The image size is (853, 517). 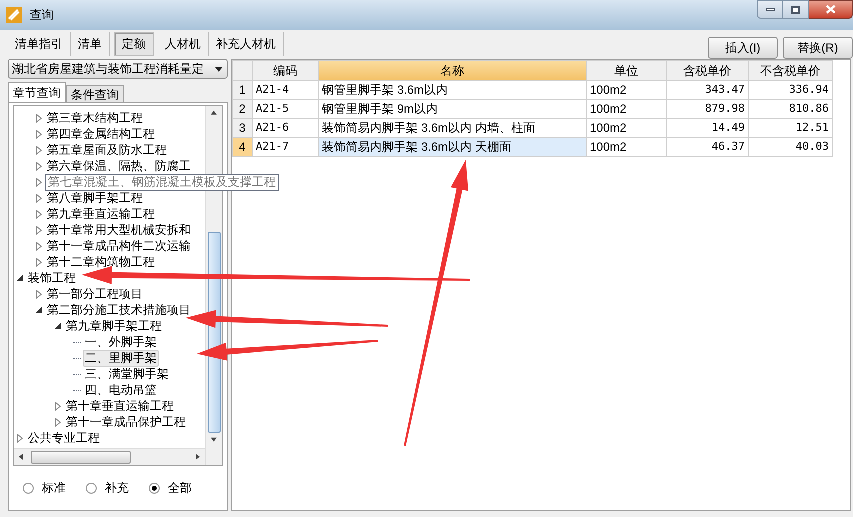 What do you see at coordinates (246, 44) in the screenshot?
I see `tab: 补充人材机` at bounding box center [246, 44].